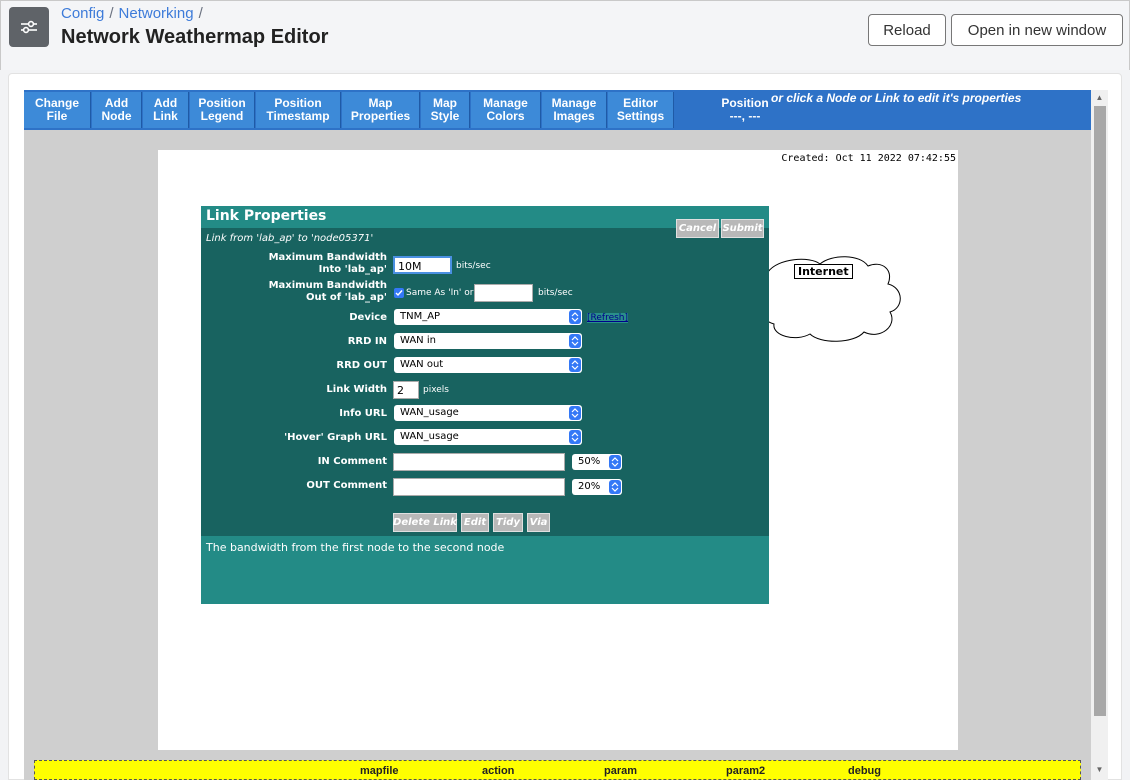 The width and height of the screenshot is (1130, 780). I want to click on cancel-button: Cancel, so click(697, 228).